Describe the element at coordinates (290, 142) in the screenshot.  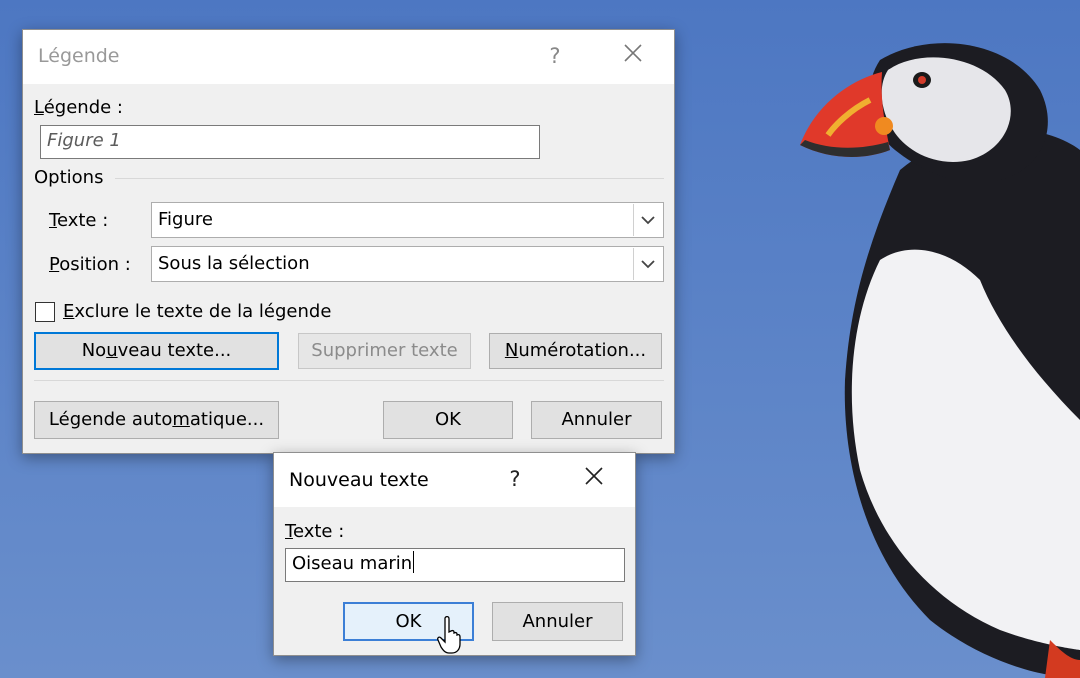
I see `caption-input: Figure 1` at that location.